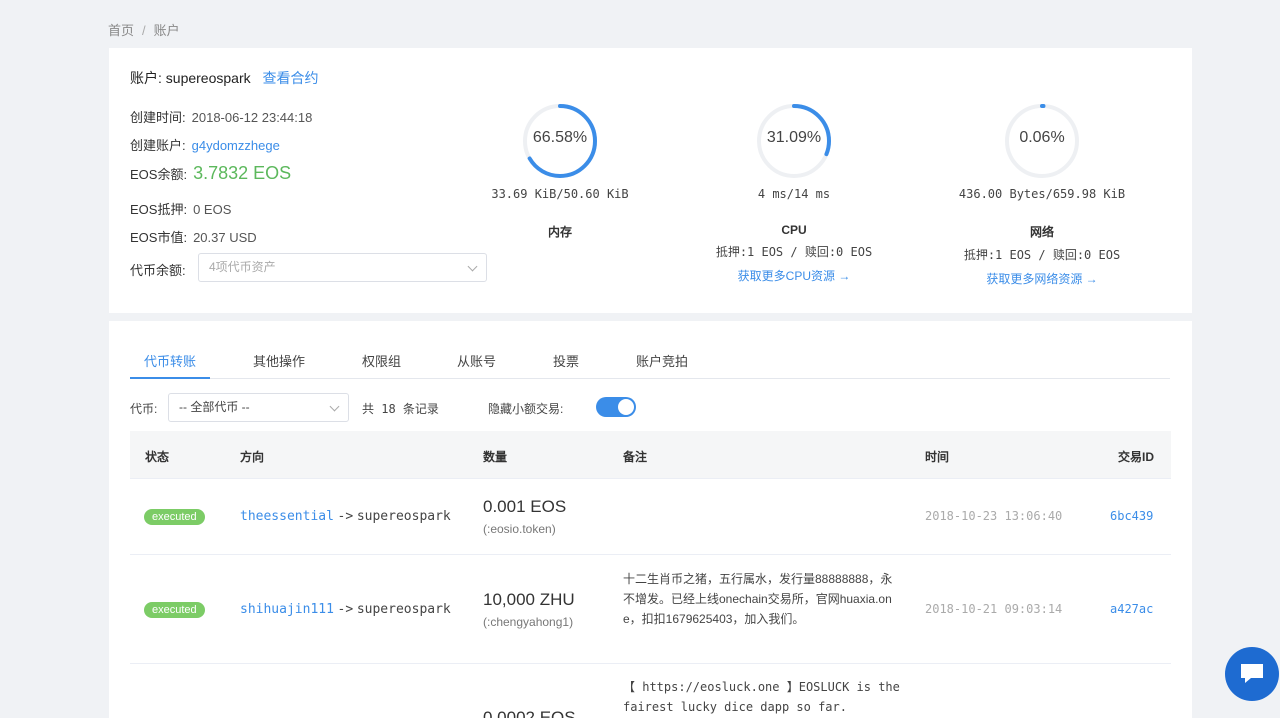 The image size is (1280, 718). I want to click on active-tab-indicator, so click(170, 378).